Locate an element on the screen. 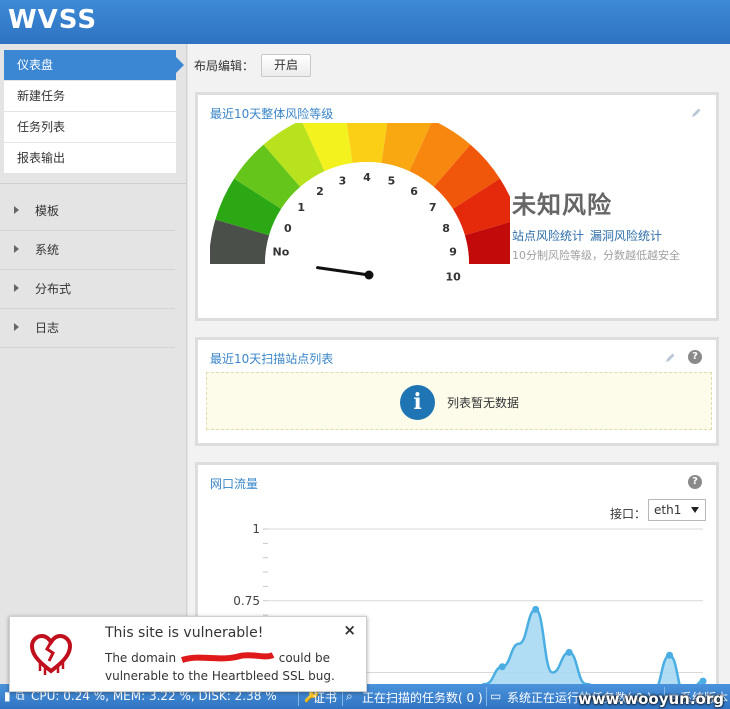 This screenshot has width=730, height=709. interface-select: eth1 is located at coordinates (677, 510).